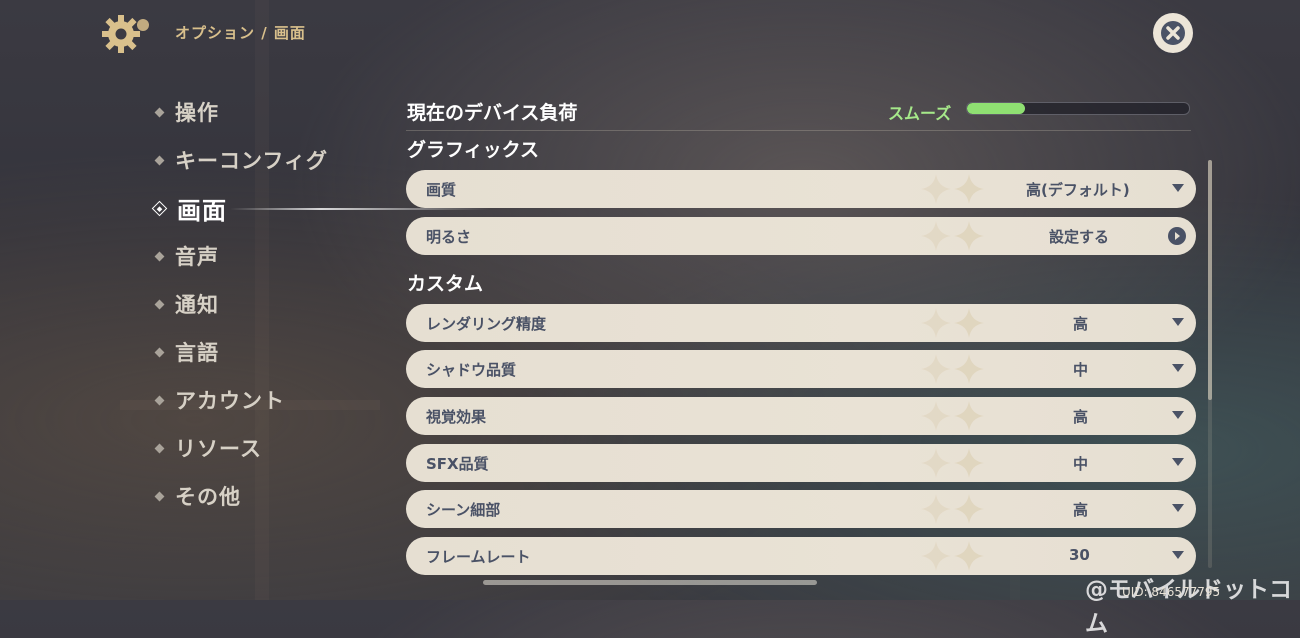 The width and height of the screenshot is (1300, 638). Describe the element at coordinates (445, 284) in the screenshot. I see `section-title-custom: カスタム` at that location.